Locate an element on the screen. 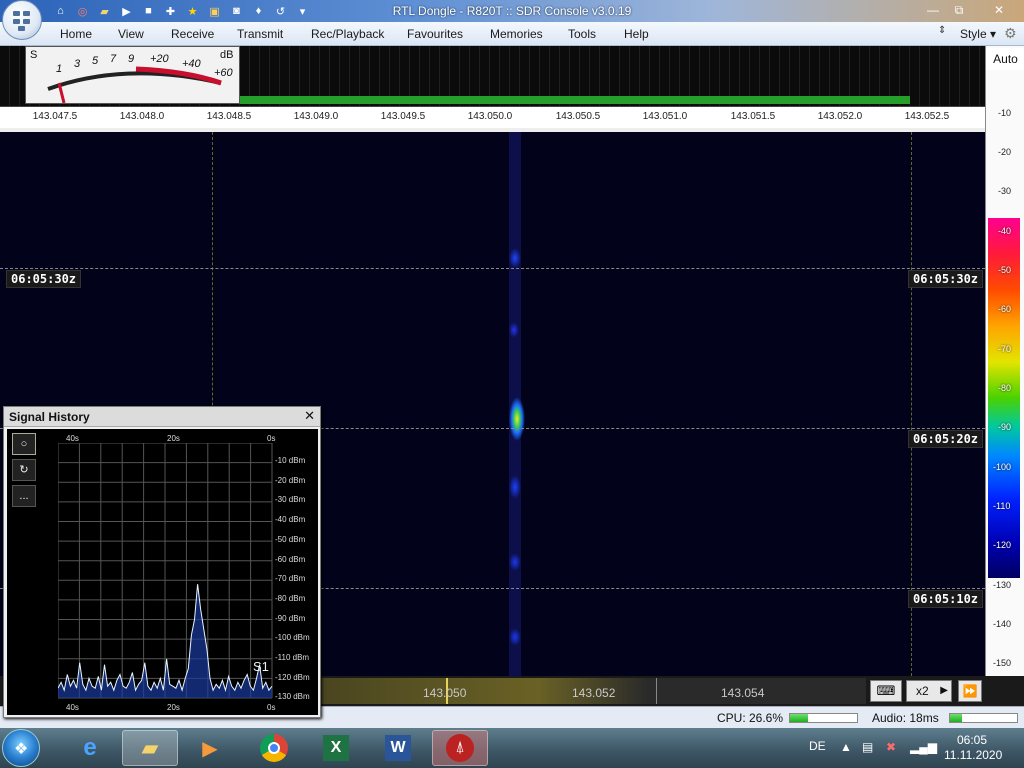 The image size is (1024, 768). skip-icon: ⏩ is located at coordinates (970, 691).